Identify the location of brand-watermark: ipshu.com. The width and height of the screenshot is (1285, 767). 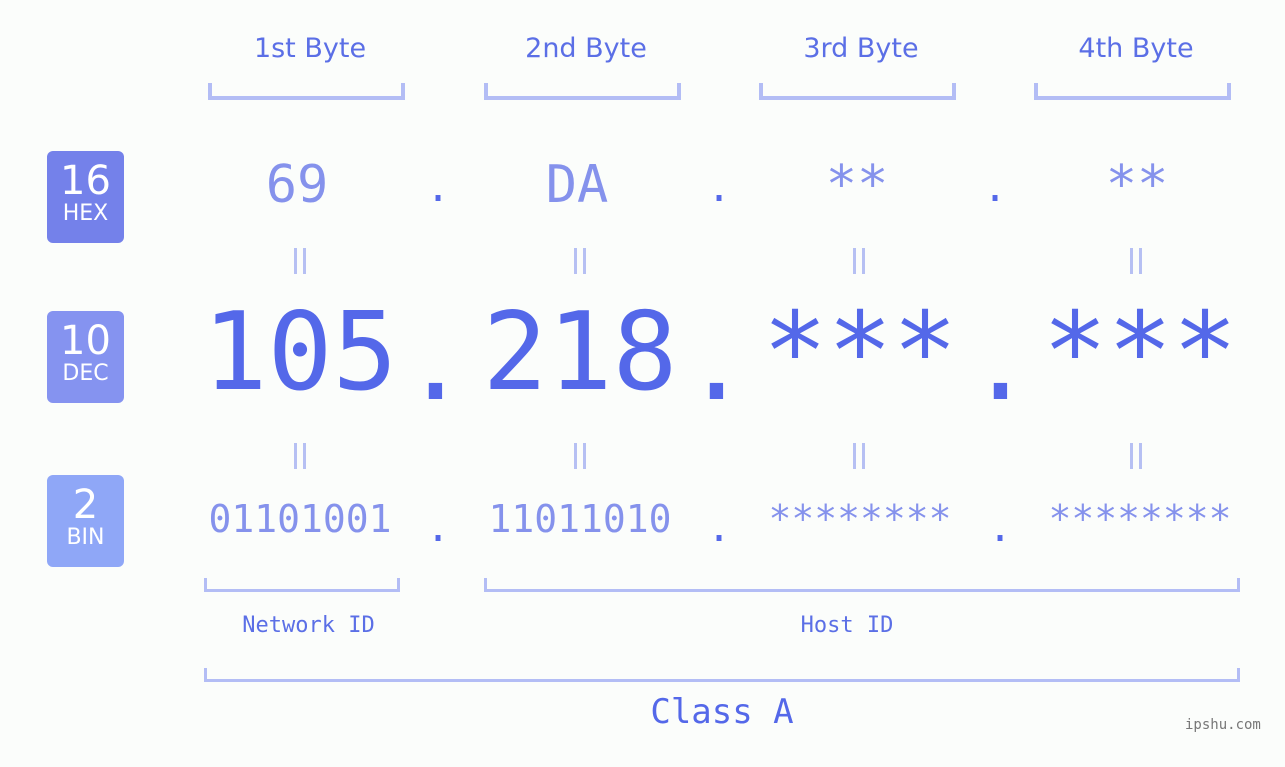
(1223, 725).